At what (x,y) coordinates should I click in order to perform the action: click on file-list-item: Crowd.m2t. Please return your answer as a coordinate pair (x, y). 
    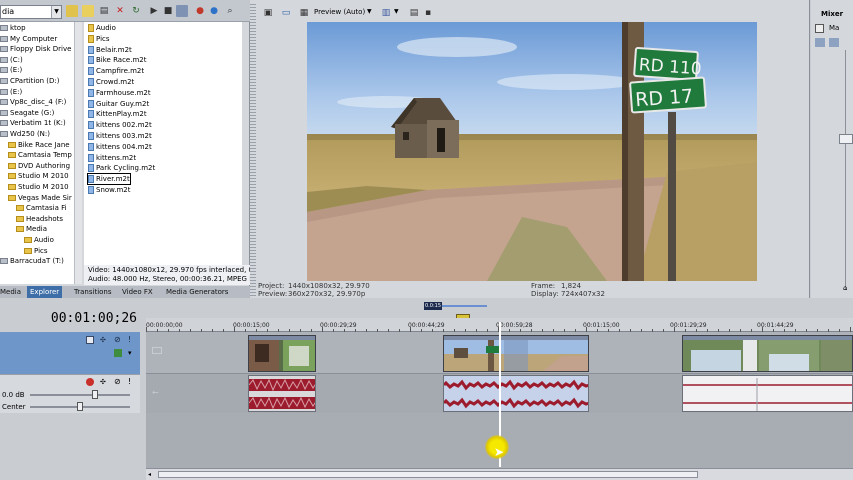
    Looking at the image, I should click on (111, 82).